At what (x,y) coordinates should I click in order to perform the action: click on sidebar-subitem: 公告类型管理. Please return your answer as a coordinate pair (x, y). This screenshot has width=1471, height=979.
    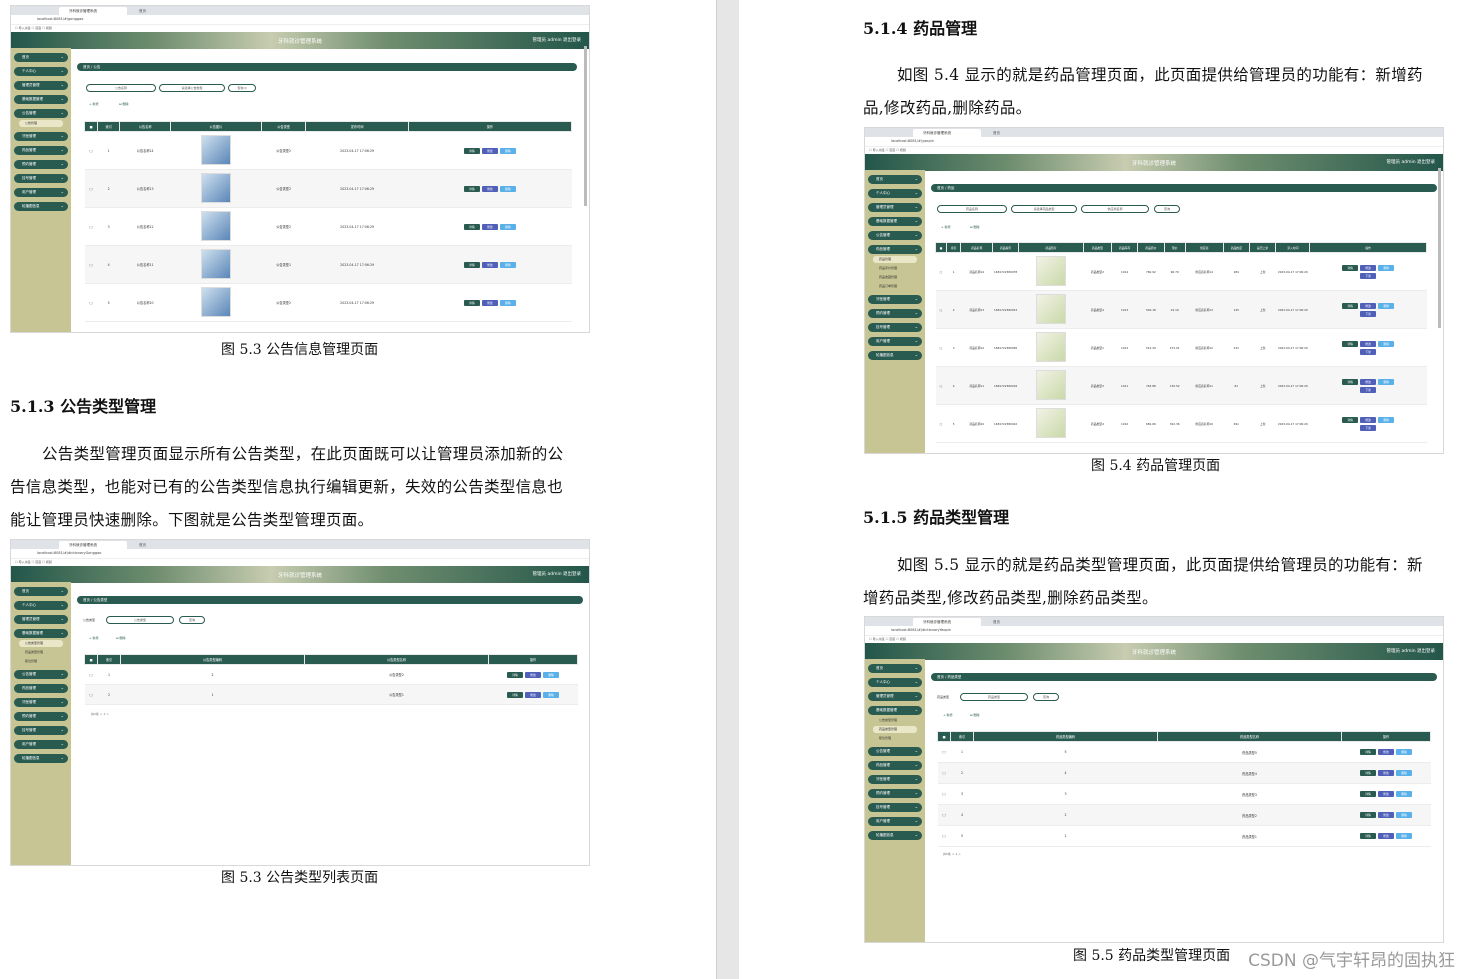
    Looking at the image, I should click on (41, 643).